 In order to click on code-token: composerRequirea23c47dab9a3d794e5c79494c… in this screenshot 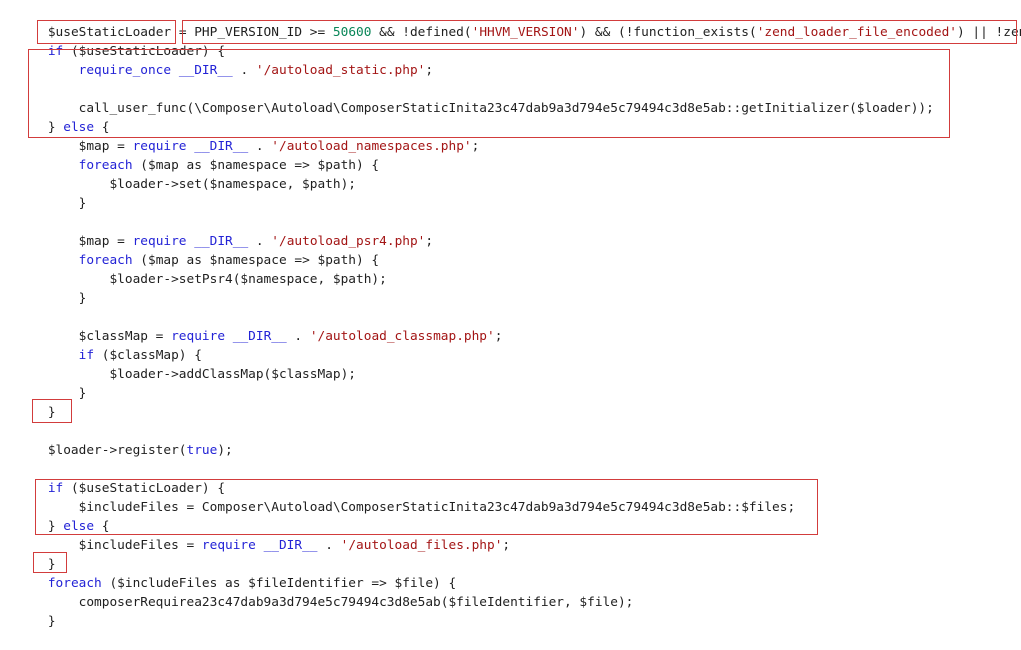, I will do `click(325, 602)`.